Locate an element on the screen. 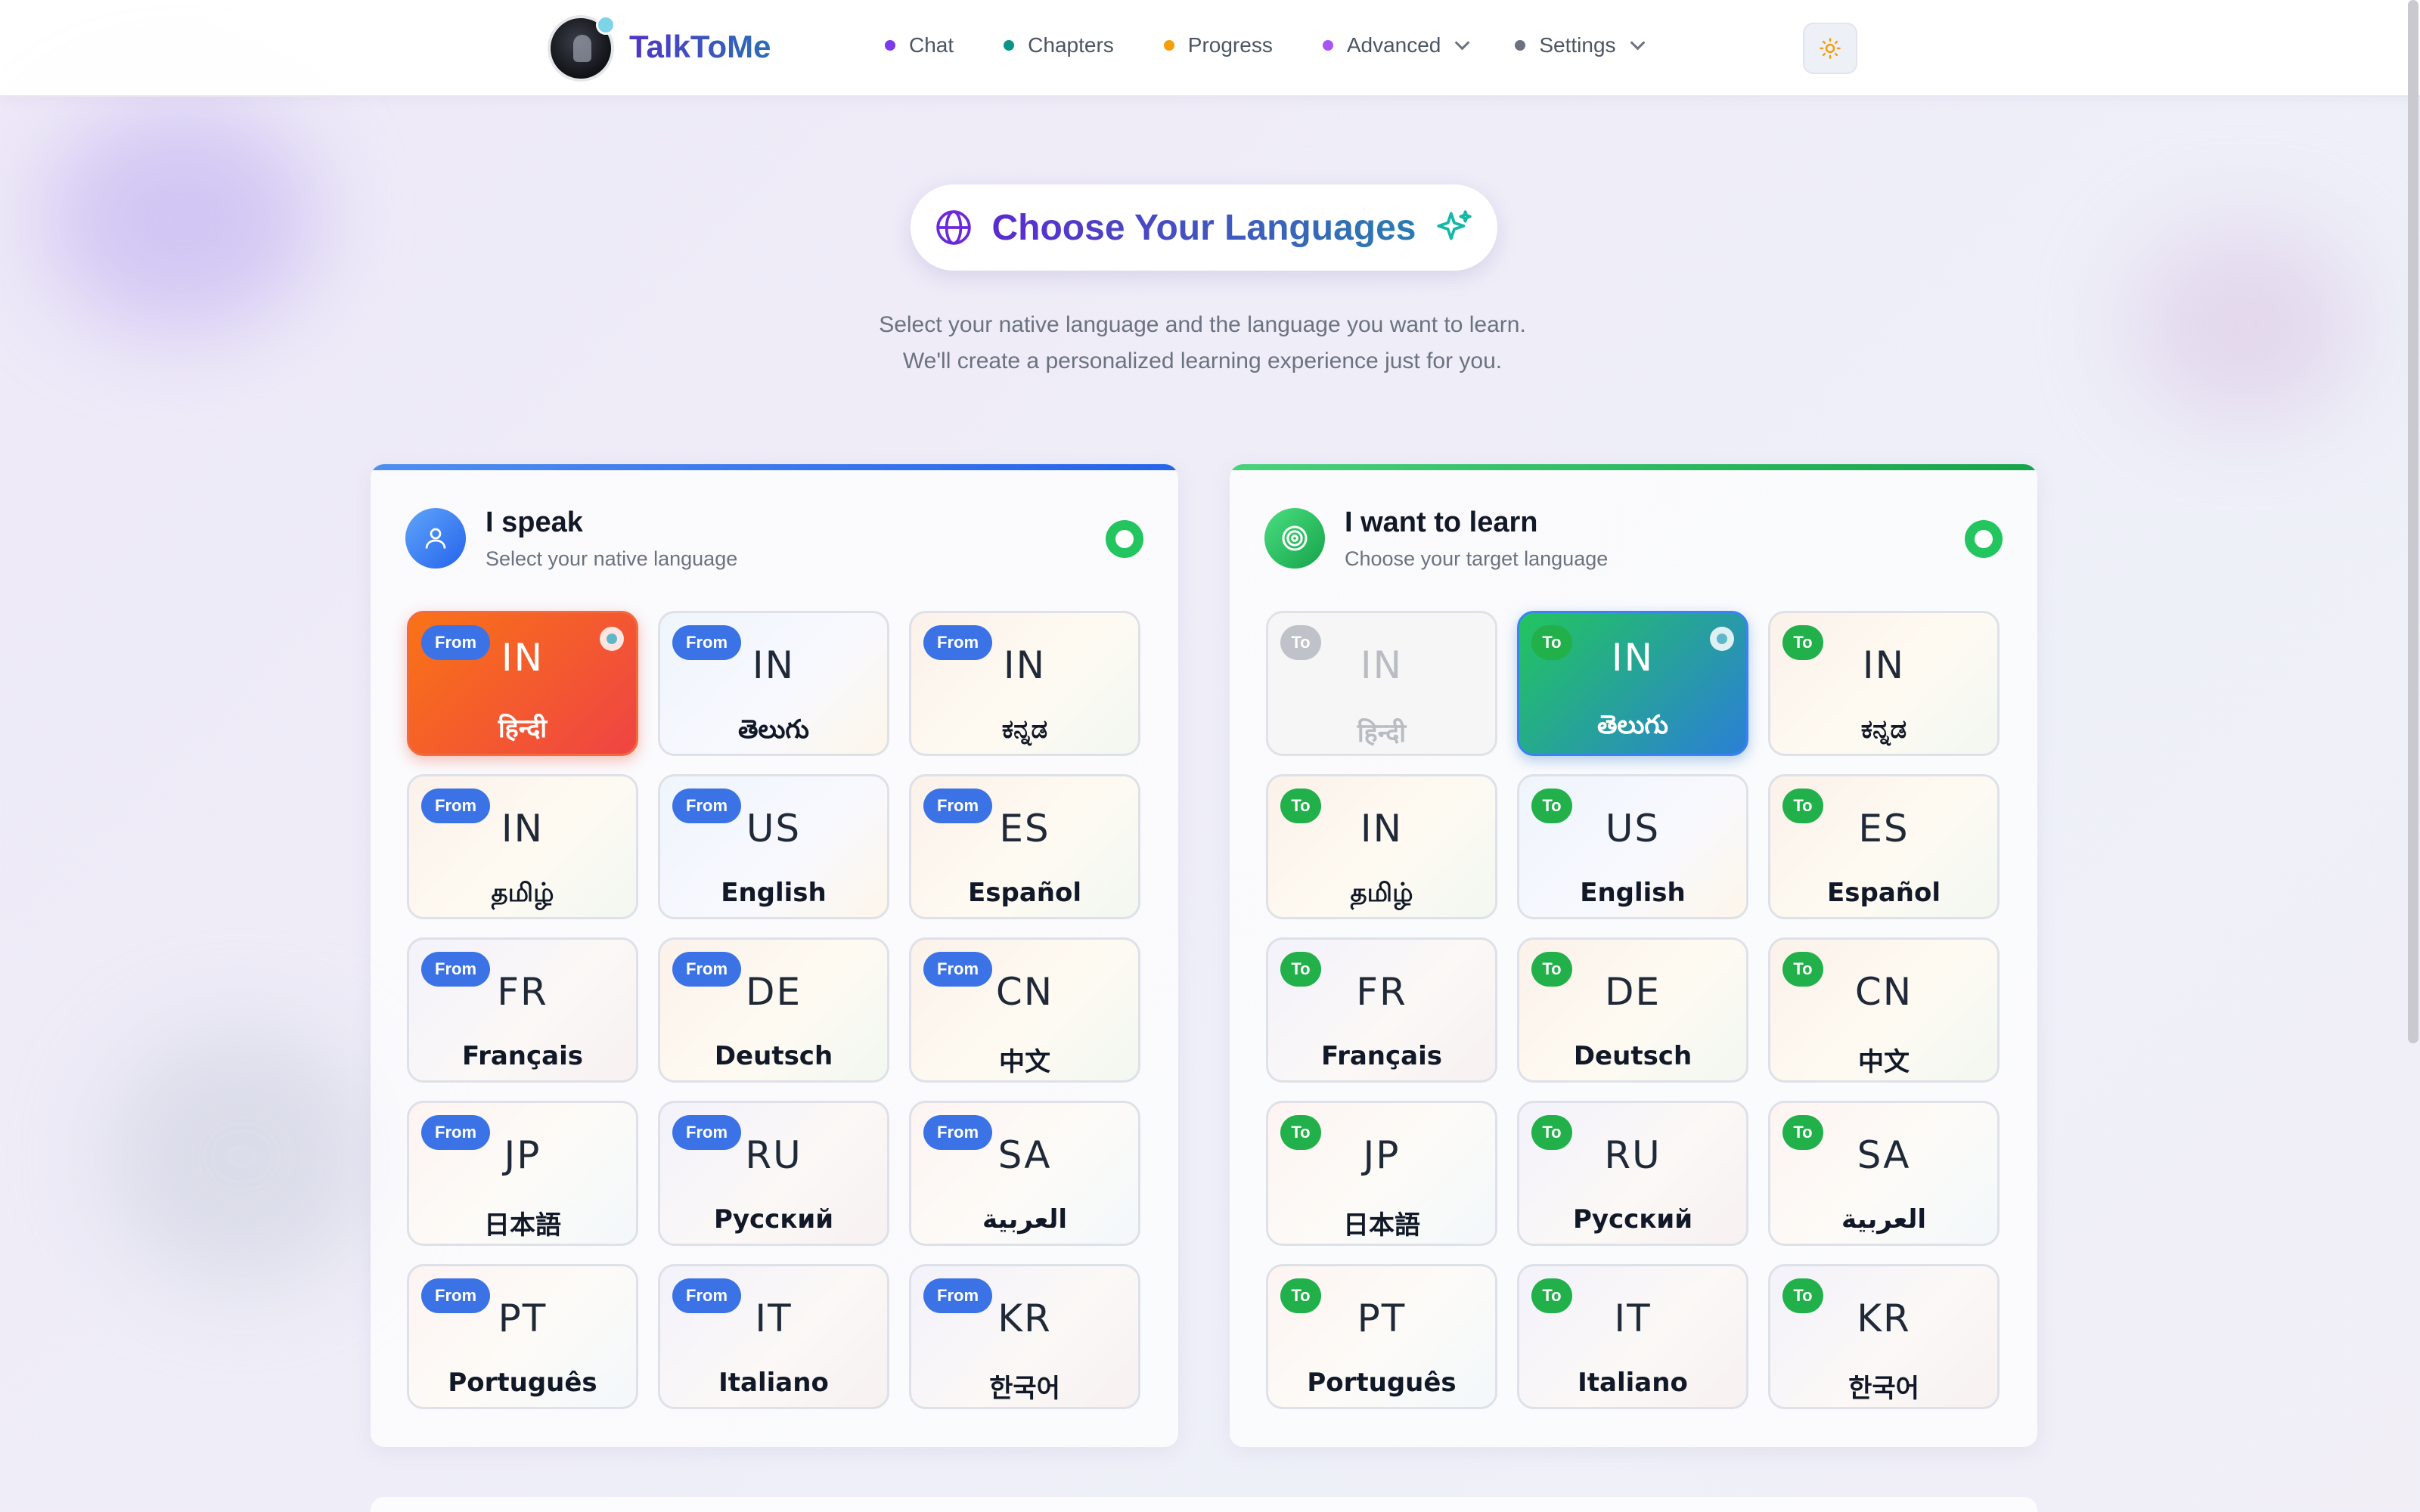 The width and height of the screenshot is (2420, 1512). from-language-card: From US English is located at coordinates (773, 847).